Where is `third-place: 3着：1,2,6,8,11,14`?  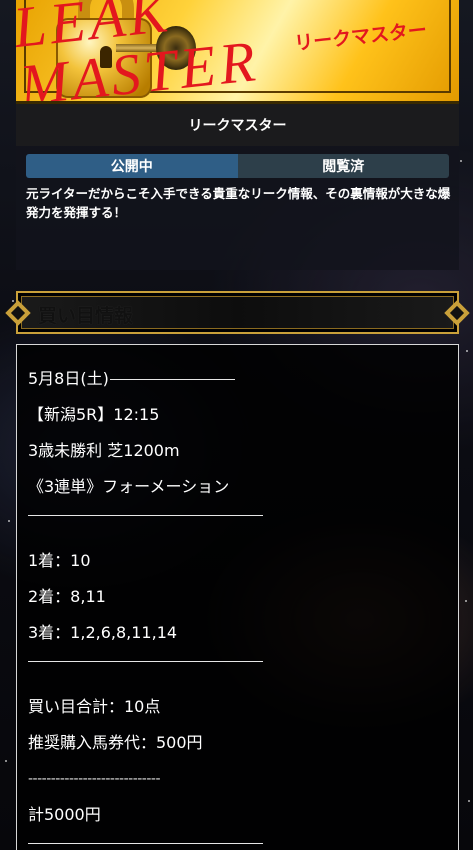 third-place: 3着：1,2,6,8,11,14 is located at coordinates (103, 632).